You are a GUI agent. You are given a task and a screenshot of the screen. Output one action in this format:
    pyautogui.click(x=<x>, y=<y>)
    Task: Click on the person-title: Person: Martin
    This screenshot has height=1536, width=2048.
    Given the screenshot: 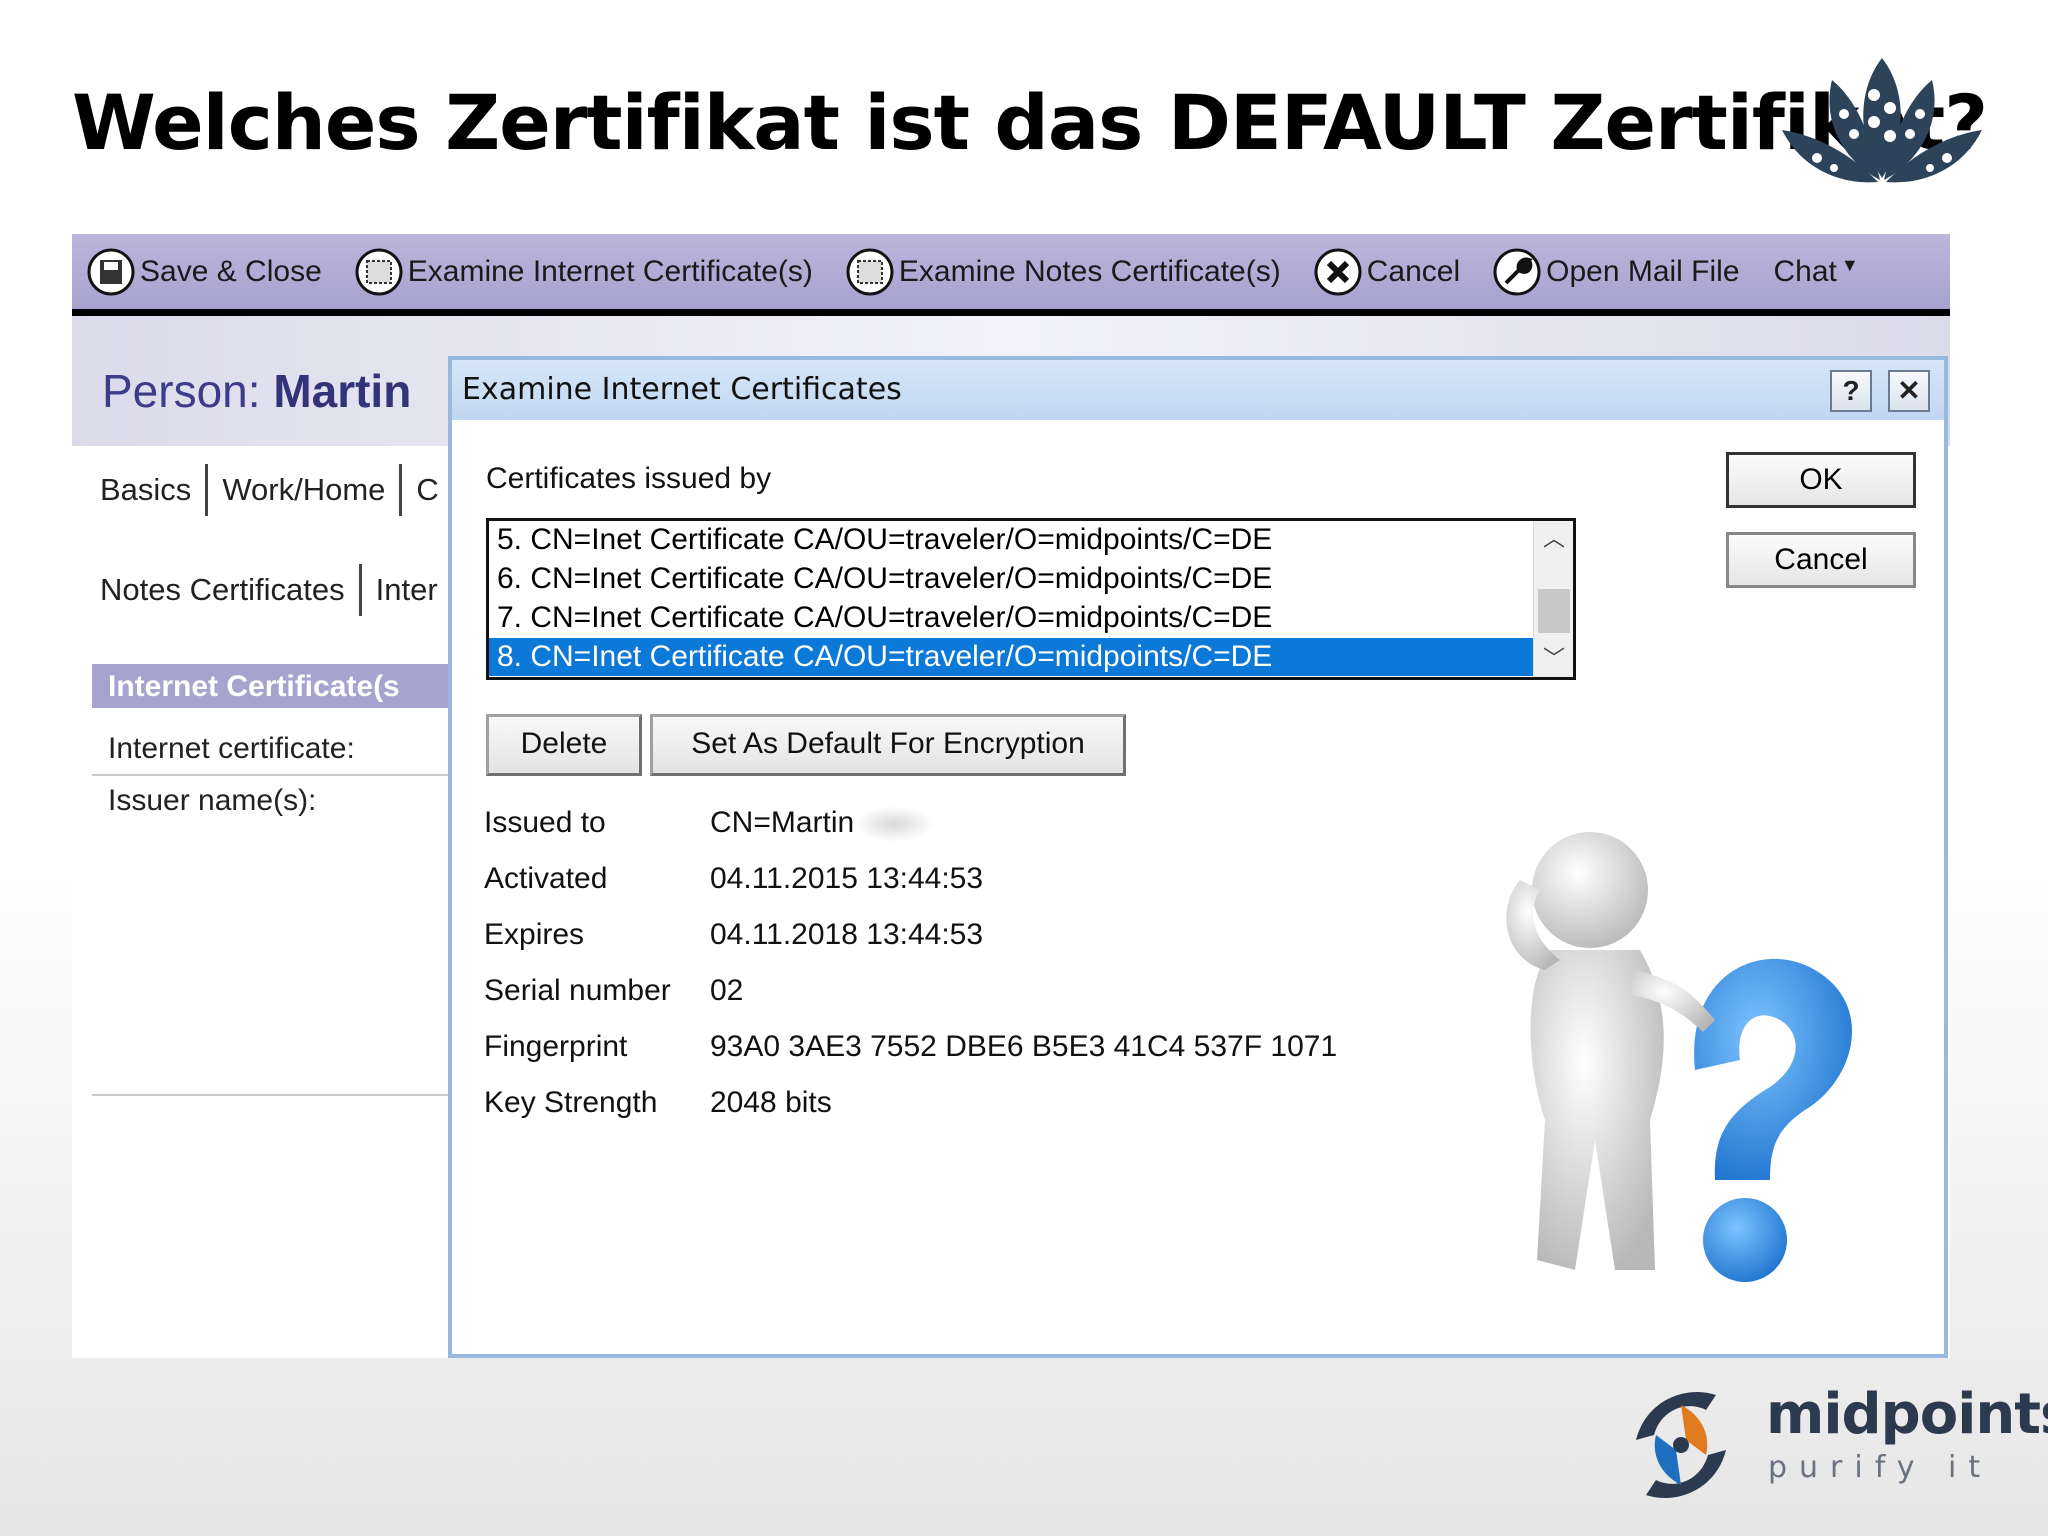 What is the action you would take?
    pyautogui.click(x=256, y=391)
    